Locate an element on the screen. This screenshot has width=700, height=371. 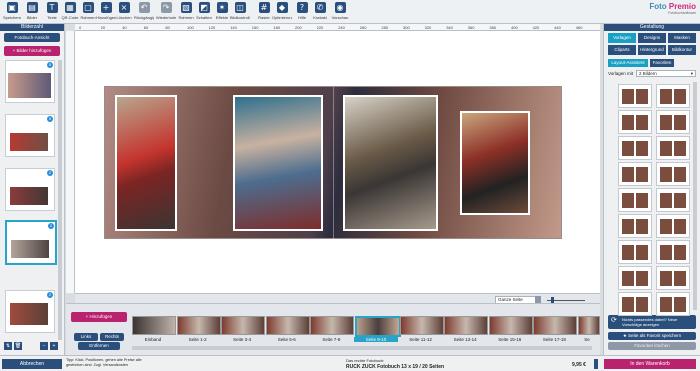
toolbar-button-10: ◩ Schatten is located at coordinates (204, 12).